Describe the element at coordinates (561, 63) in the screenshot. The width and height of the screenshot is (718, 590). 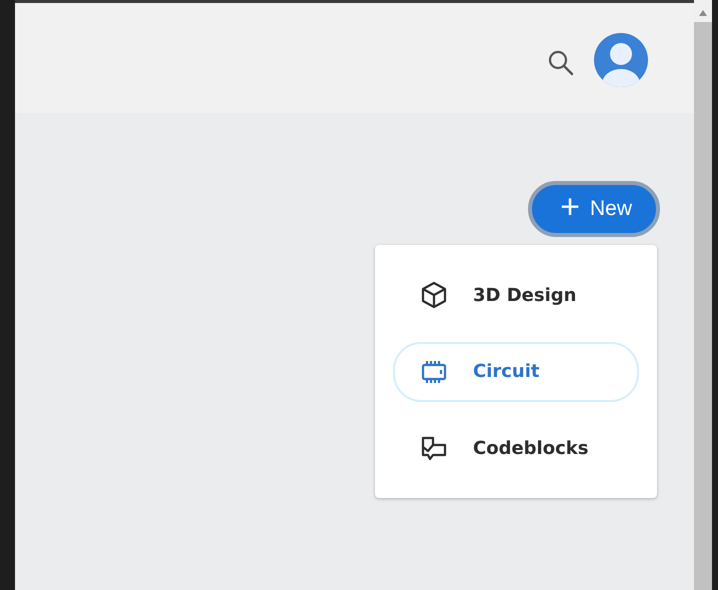
I see `search-icon` at that location.